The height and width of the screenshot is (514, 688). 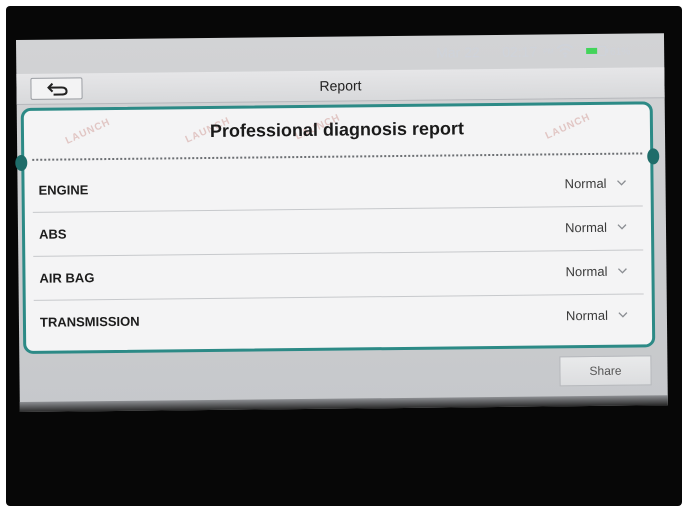 I want to click on page-title: Report, so click(x=340, y=85).